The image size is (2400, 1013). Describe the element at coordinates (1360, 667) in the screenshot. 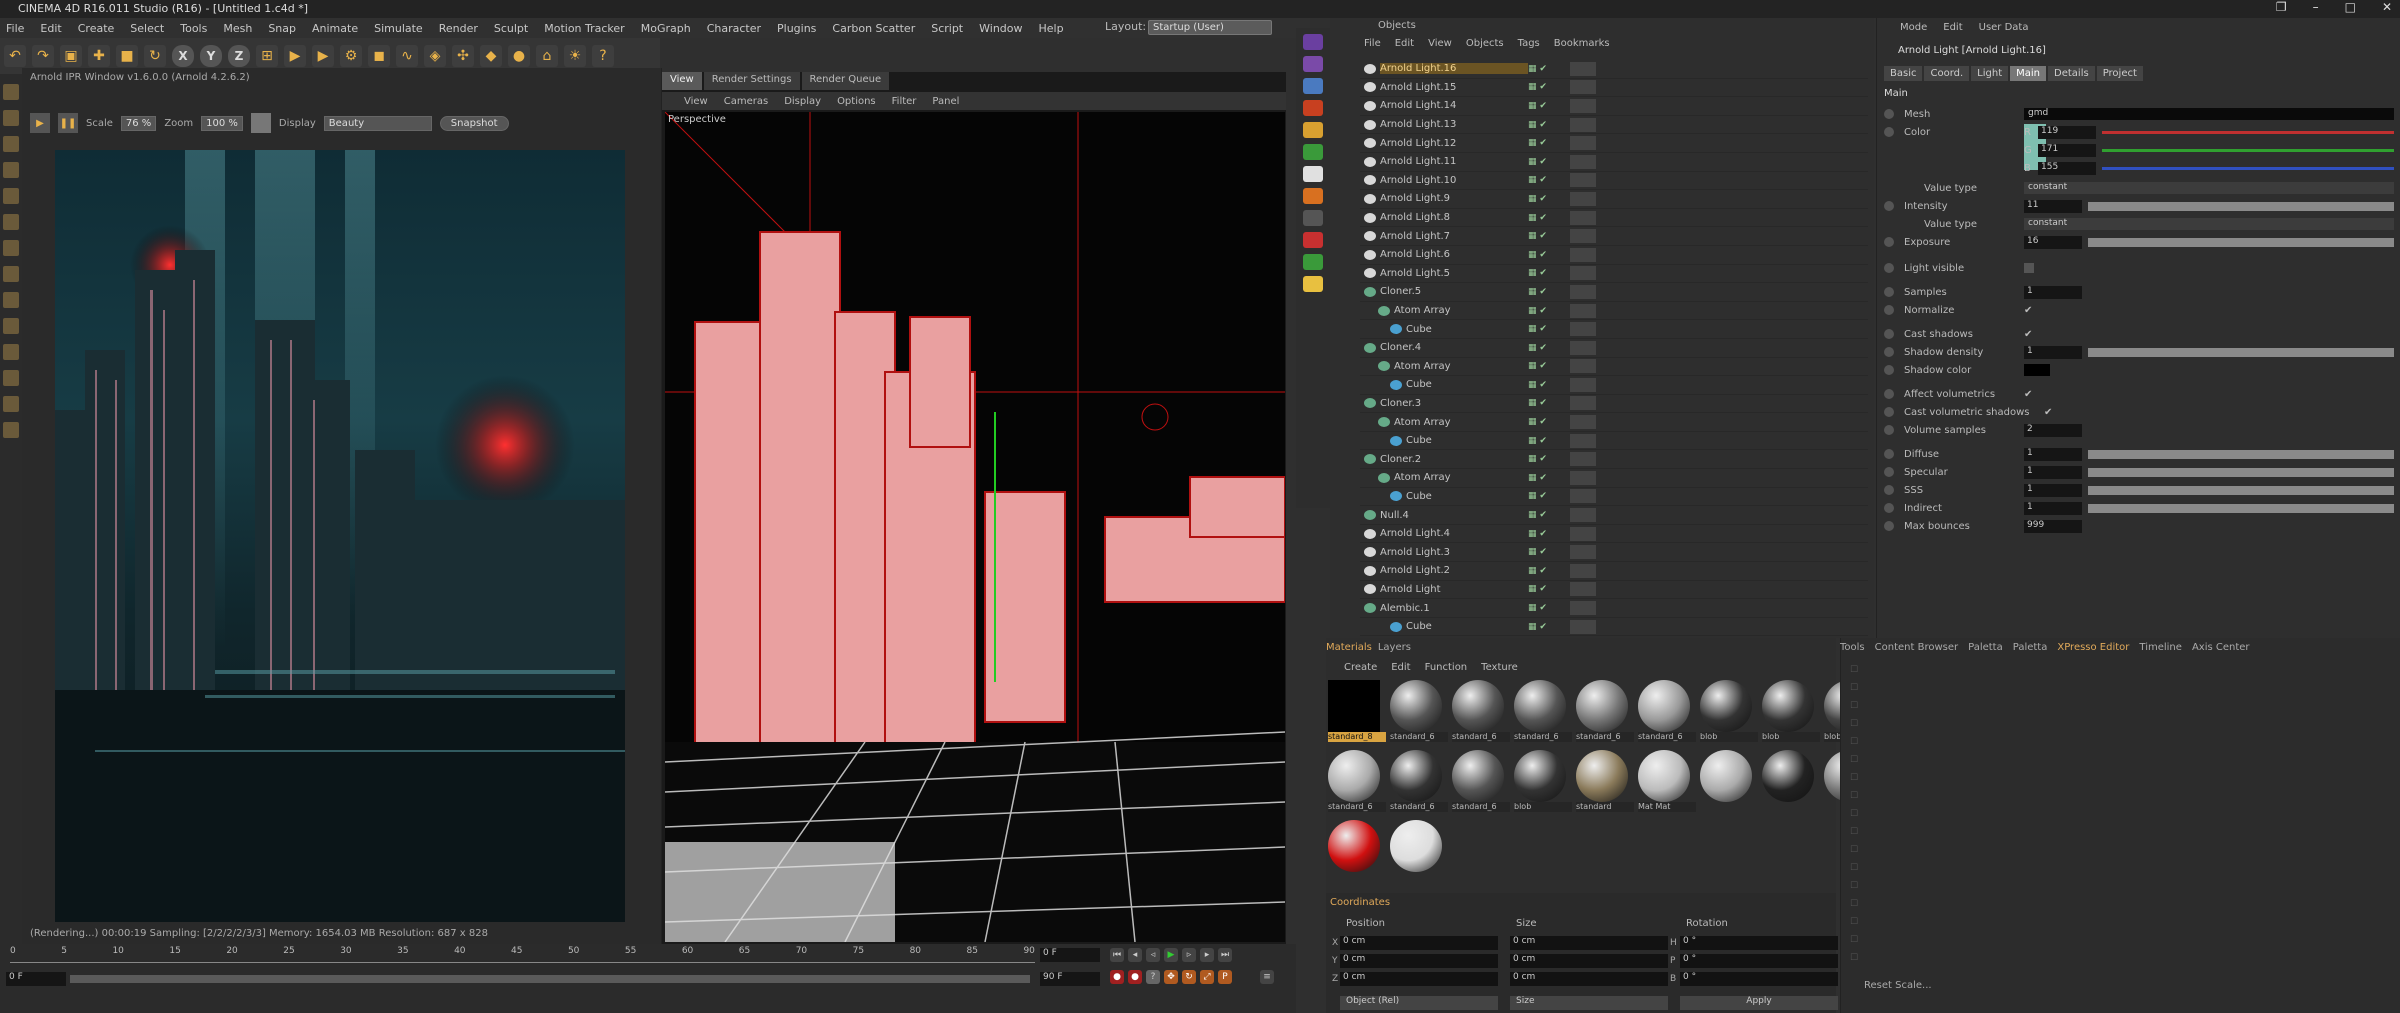

I see `material-menu-create: Create` at that location.